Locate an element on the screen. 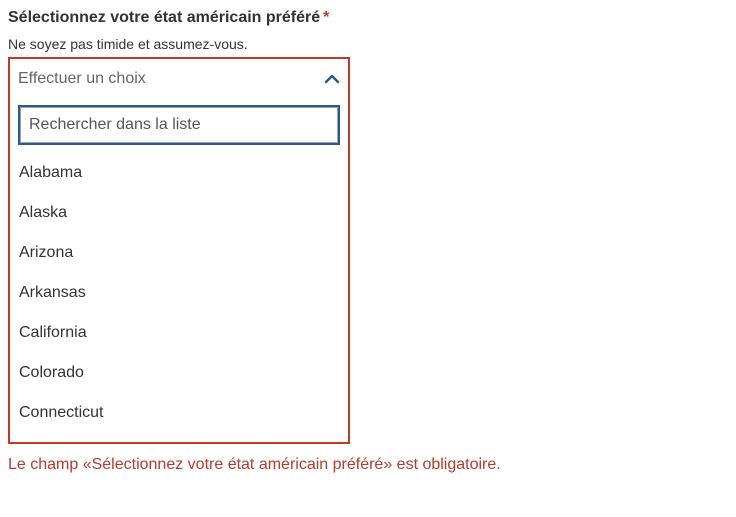 Image resolution: width=736 pixels, height=517 pixels. option-colorado: Colorado is located at coordinates (179, 373).